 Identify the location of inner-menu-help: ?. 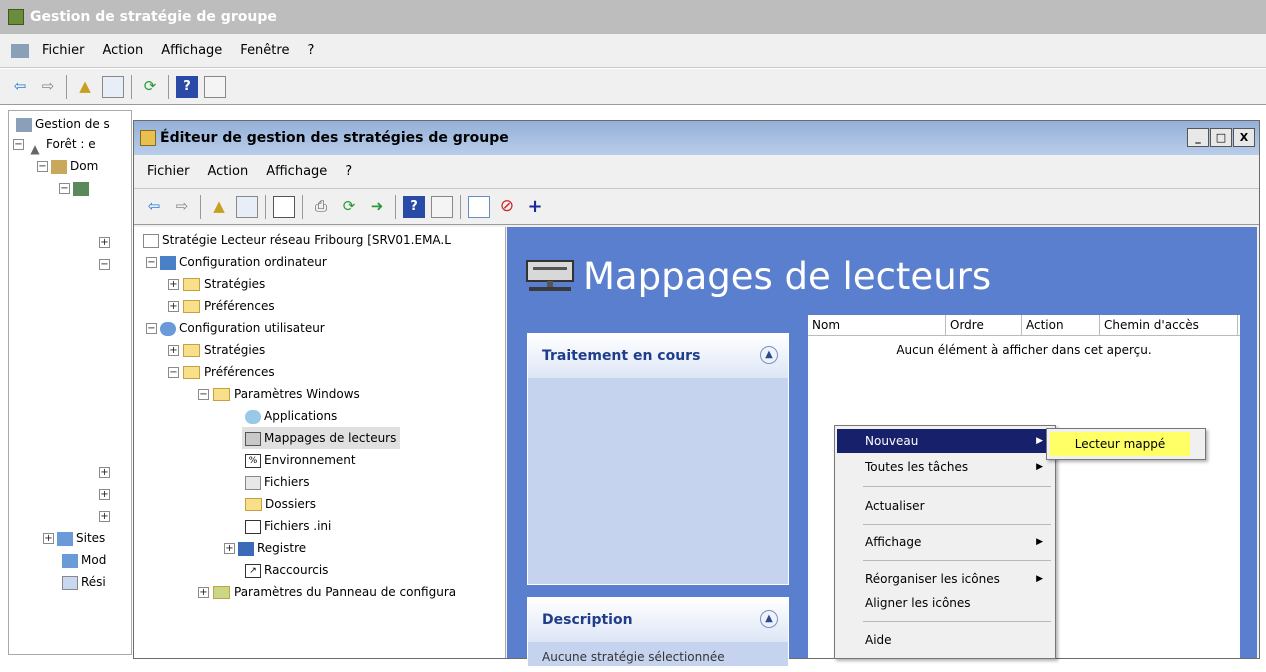
(348, 171).